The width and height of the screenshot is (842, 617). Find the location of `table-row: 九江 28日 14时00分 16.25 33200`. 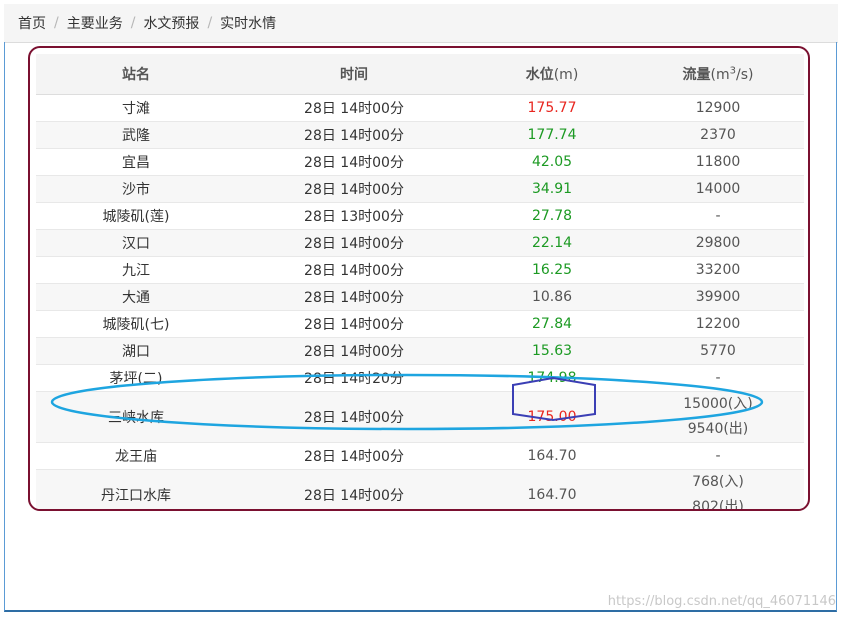

table-row: 九江 28日 14时00分 16.25 33200 is located at coordinates (420, 270).